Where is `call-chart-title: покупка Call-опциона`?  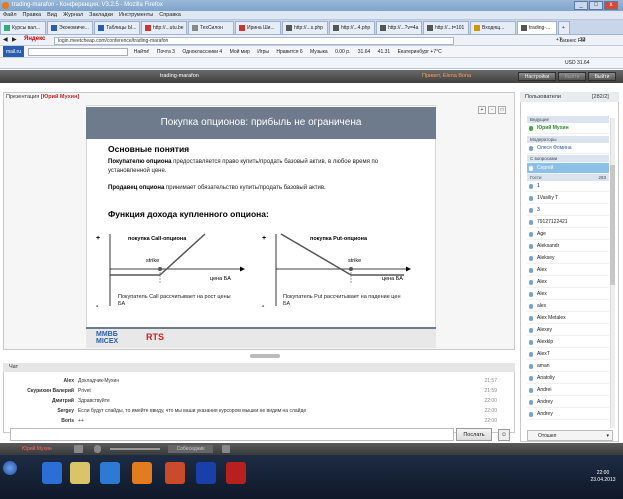 call-chart-title: покупка Call-опциона is located at coordinates (157, 239).